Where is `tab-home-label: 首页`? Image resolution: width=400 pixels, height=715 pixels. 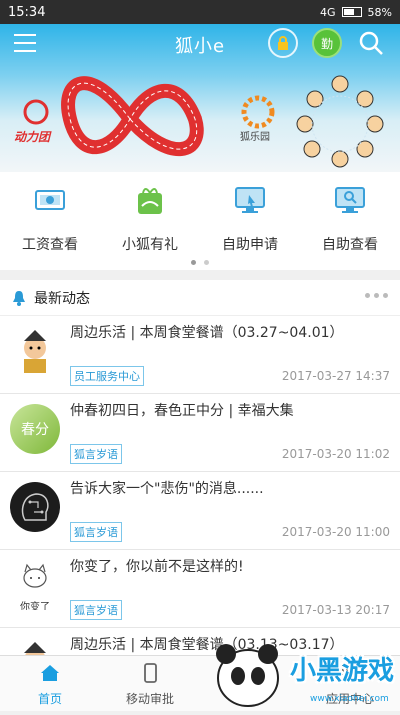
tab-home-label: 首页 is located at coordinates (49, 699).